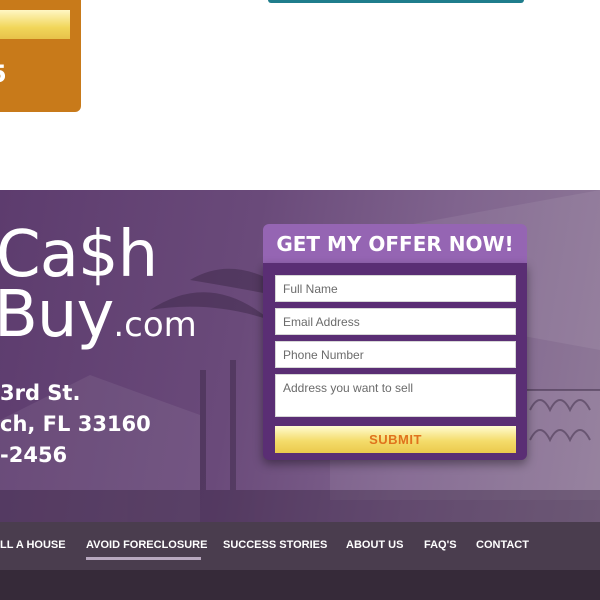 Image resolution: width=600 pixels, height=600 pixels. I want to click on promo-card-button, so click(35, 24).